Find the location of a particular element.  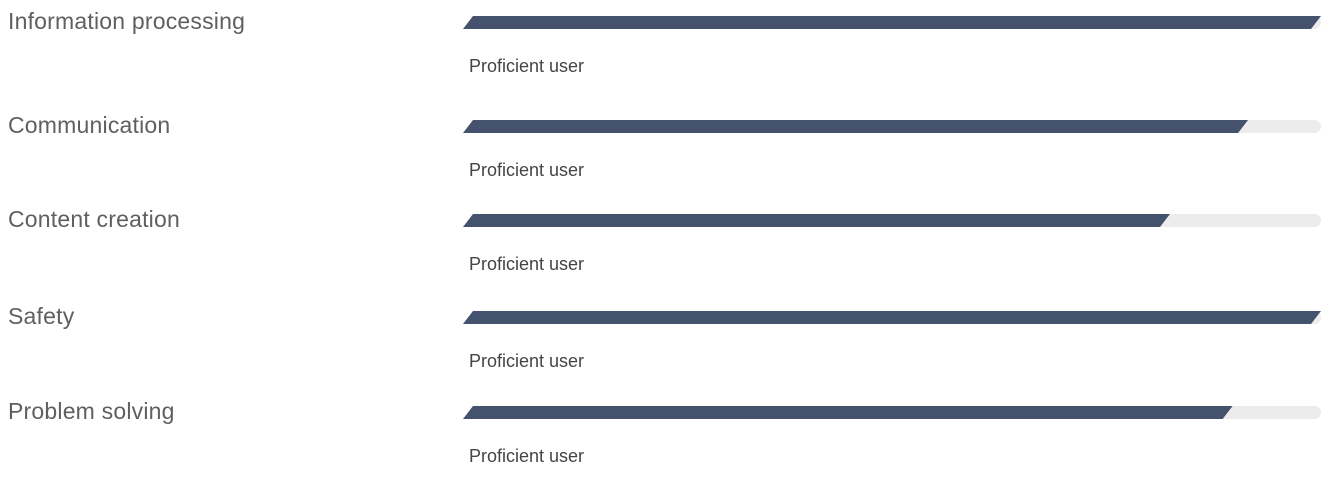

skill-name: Content creation is located at coordinates (94, 219).